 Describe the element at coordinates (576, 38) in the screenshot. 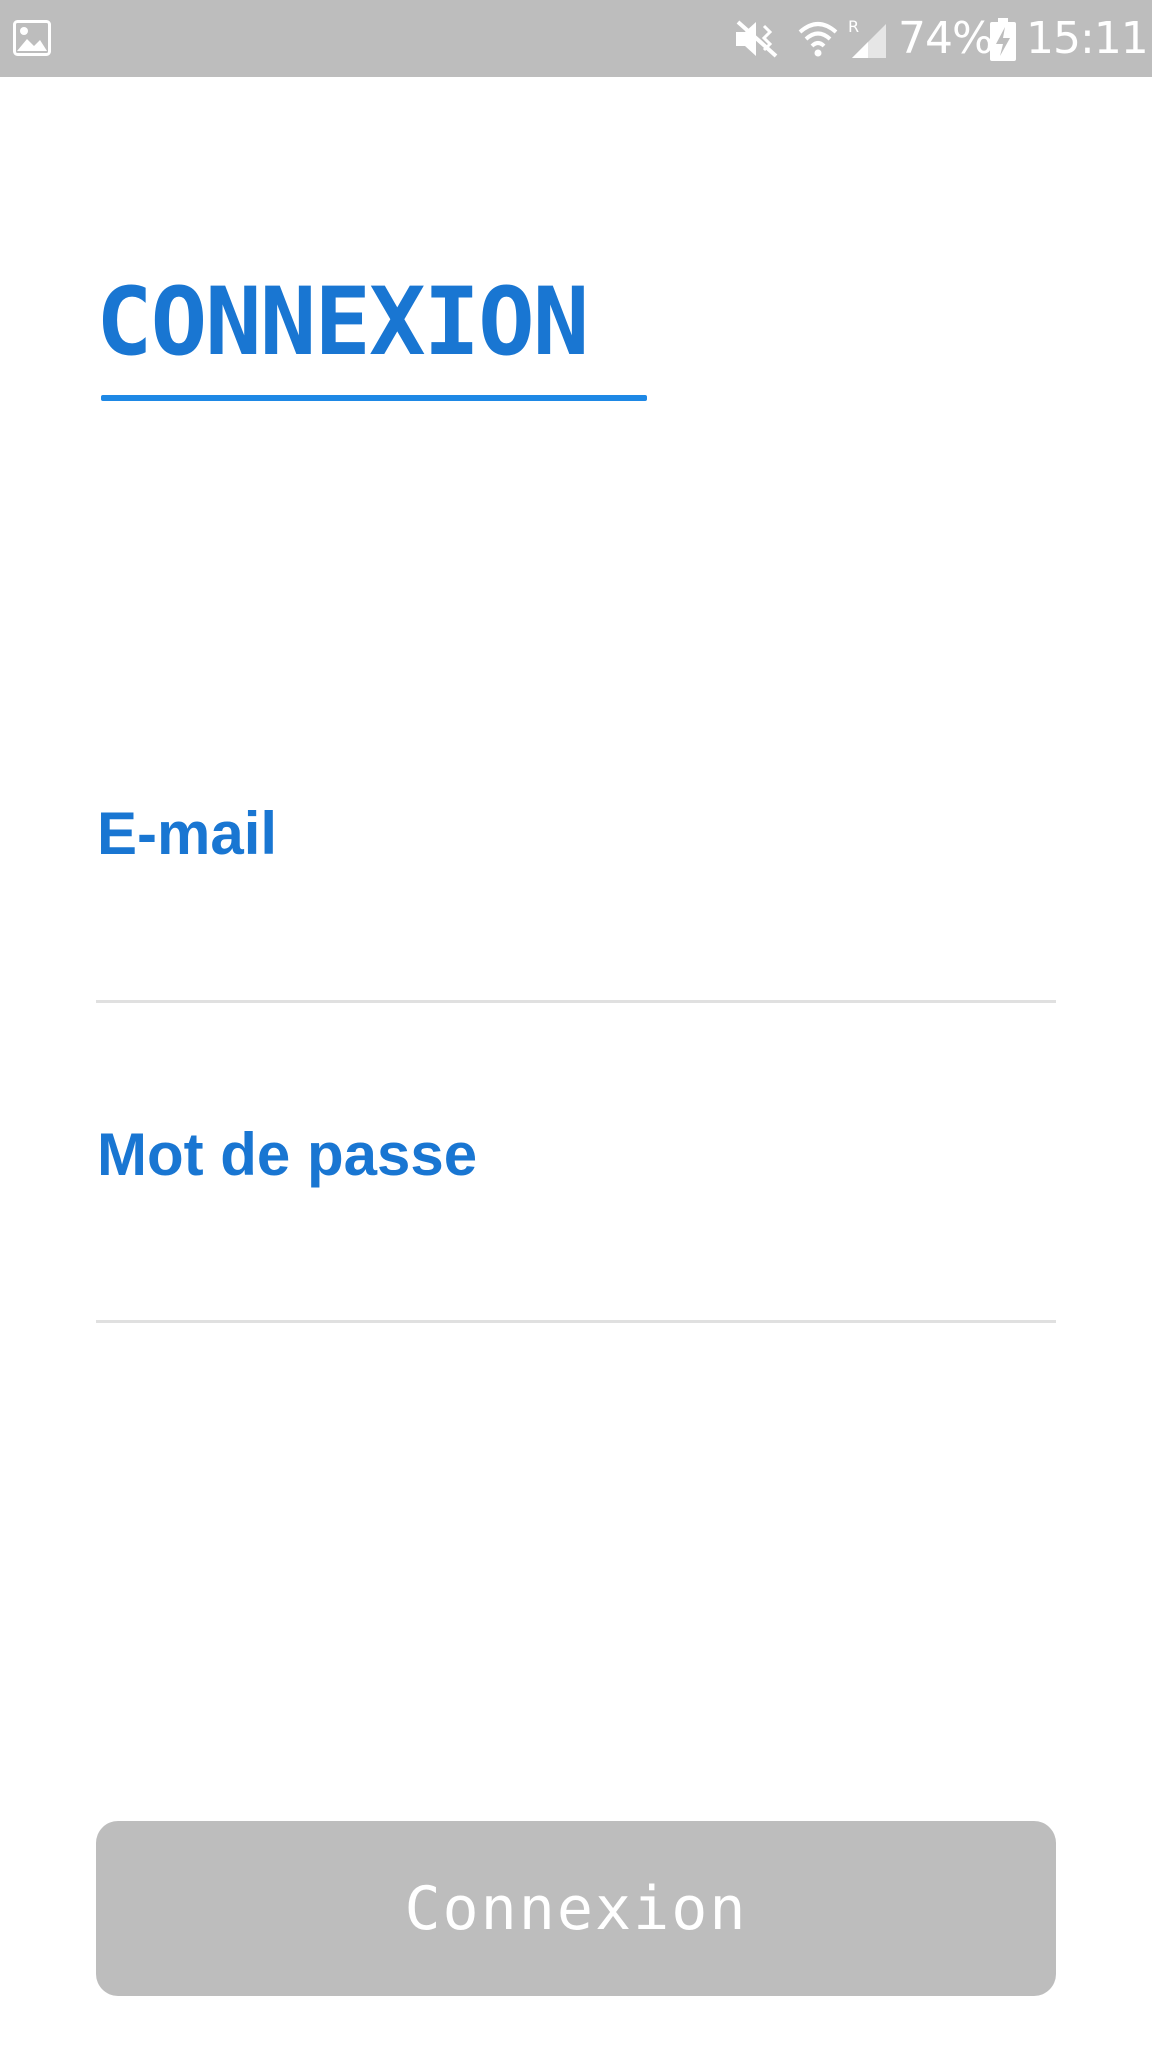

I see `status-bar: R 74% 15:11` at that location.